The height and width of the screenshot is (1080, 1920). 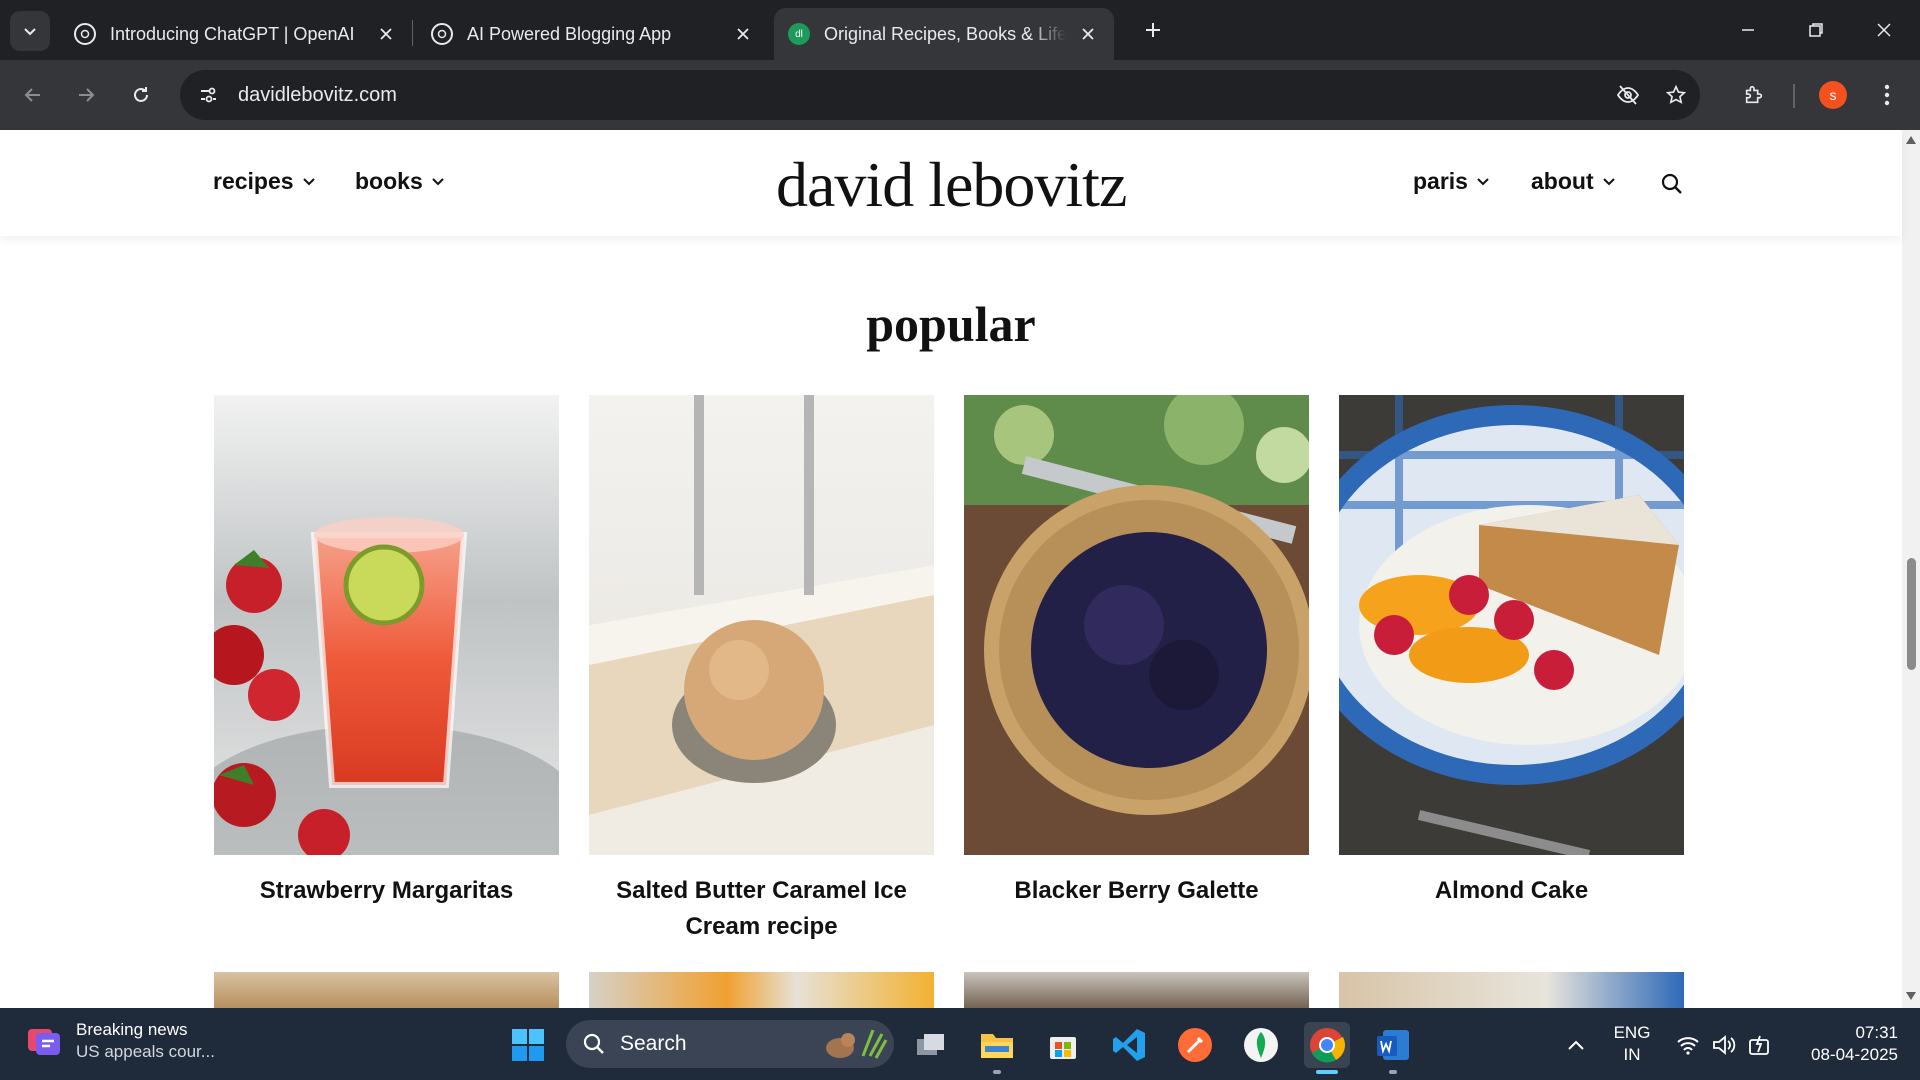 What do you see at coordinates (761, 909) in the screenshot?
I see `recipe-title: Salted Butter Caramel Ice Cream recipe` at bounding box center [761, 909].